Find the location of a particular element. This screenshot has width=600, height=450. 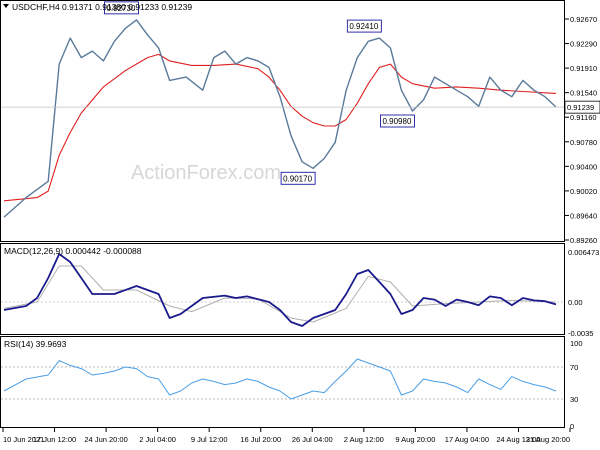

rsi-line is located at coordinates (280, 379).